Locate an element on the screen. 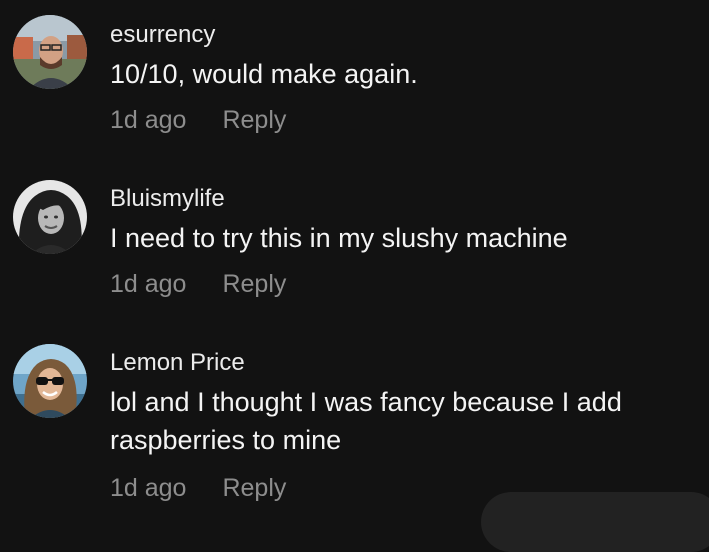 Image resolution: width=709 pixels, height=552 pixels. comment-text: 10/10, would make again. is located at coordinates (264, 74).